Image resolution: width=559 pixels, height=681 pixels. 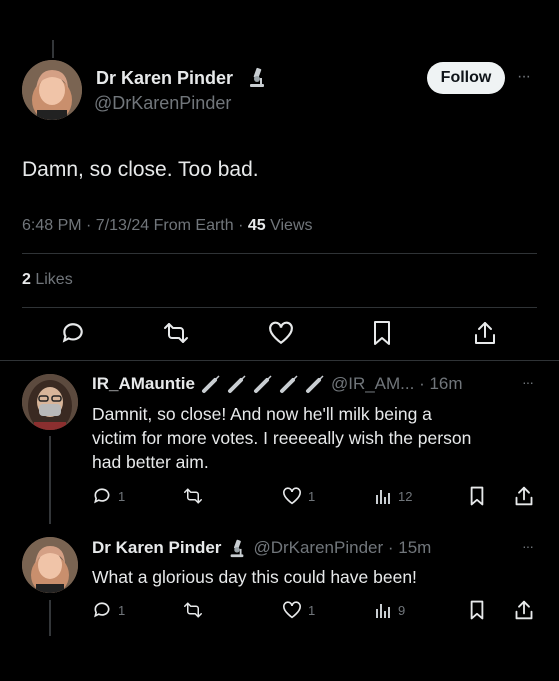 I want to click on views-count: 9, so click(x=402, y=610).